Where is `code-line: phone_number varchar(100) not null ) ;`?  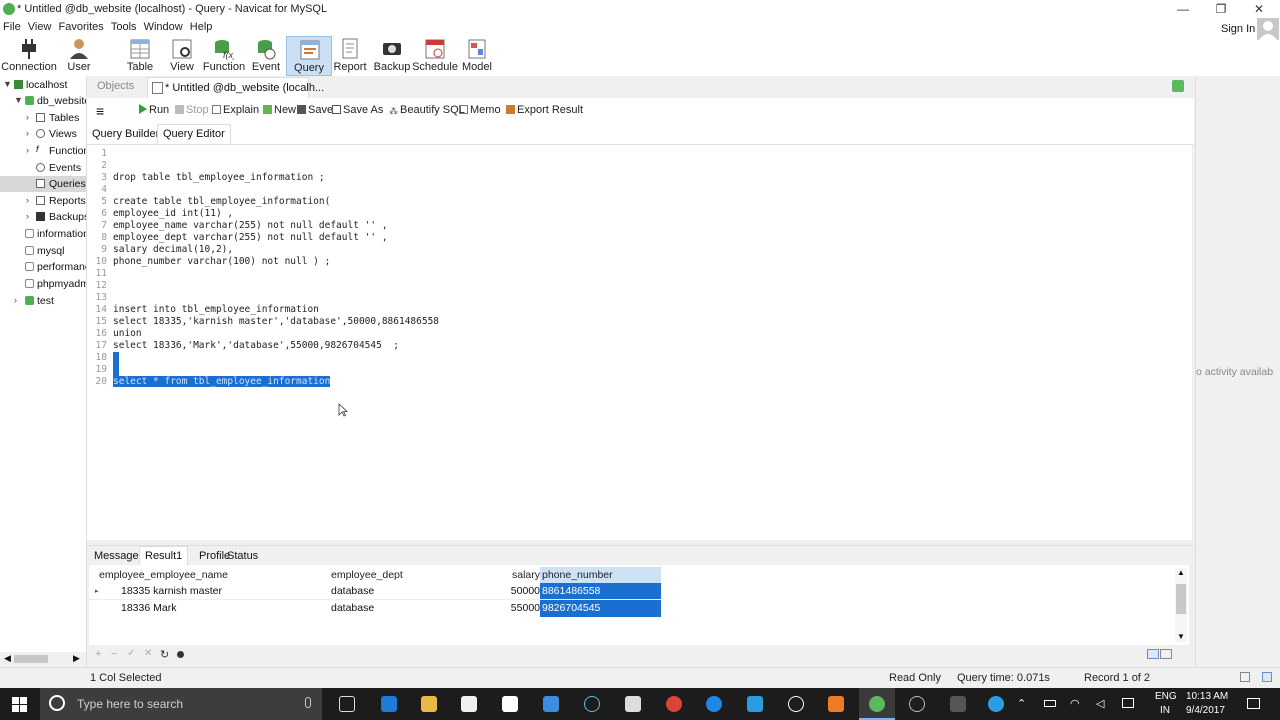 code-line: phone_number varchar(100) not null ) ; is located at coordinates (221, 261).